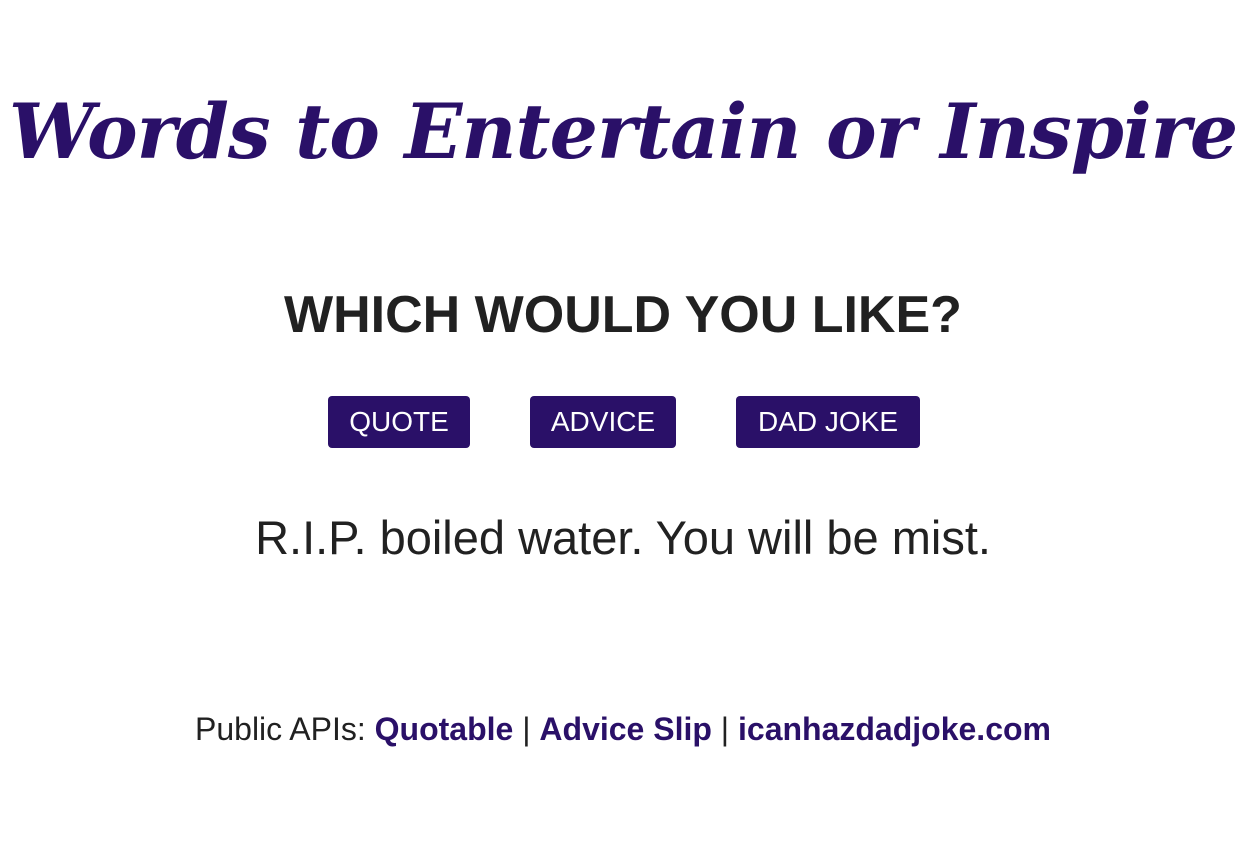  I want to click on quote-button: QUOTE, so click(399, 422).